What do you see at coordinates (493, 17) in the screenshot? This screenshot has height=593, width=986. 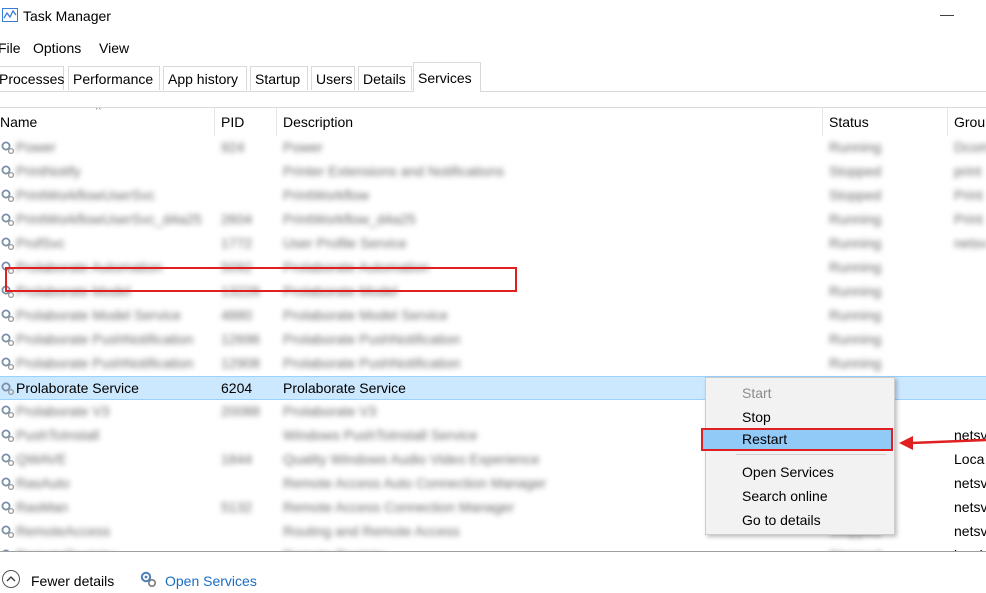 I see `title-bar: Task Manager —` at bounding box center [493, 17].